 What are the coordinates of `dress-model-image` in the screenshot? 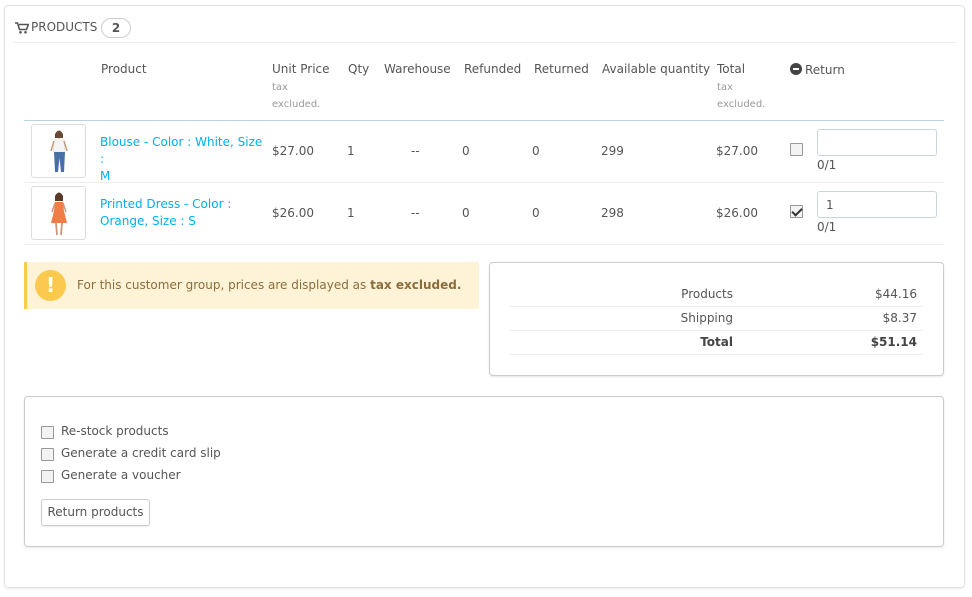 It's located at (59, 214).